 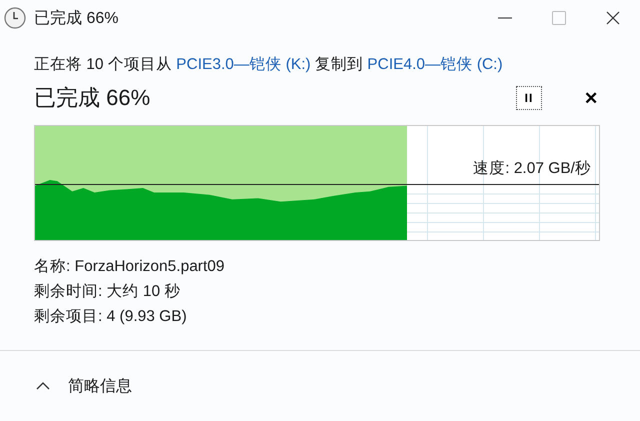 I want to click on detail-text: 名称: ForzaHorizon5.part09, so click(x=130, y=267).